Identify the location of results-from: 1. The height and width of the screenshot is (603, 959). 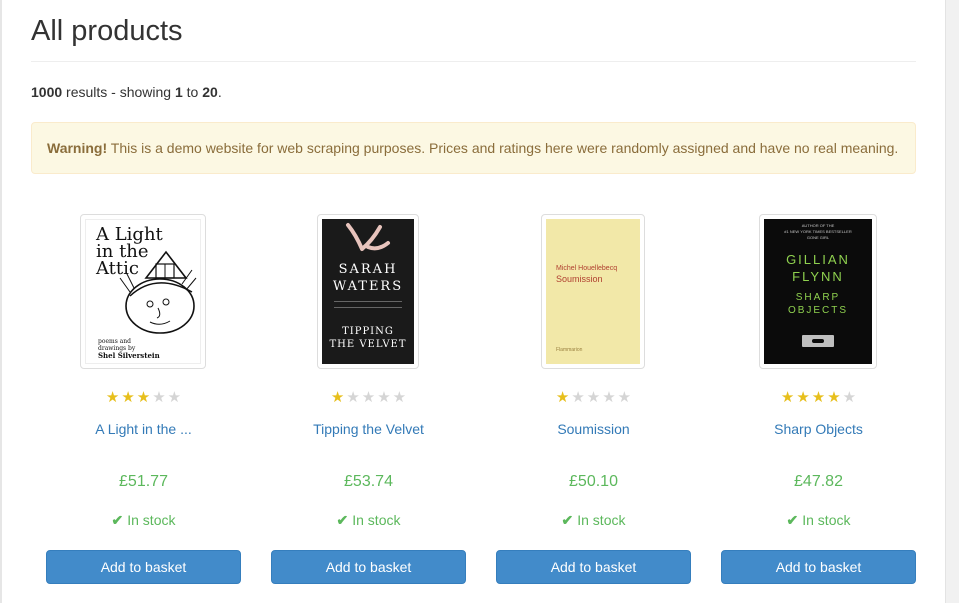
(178, 92).